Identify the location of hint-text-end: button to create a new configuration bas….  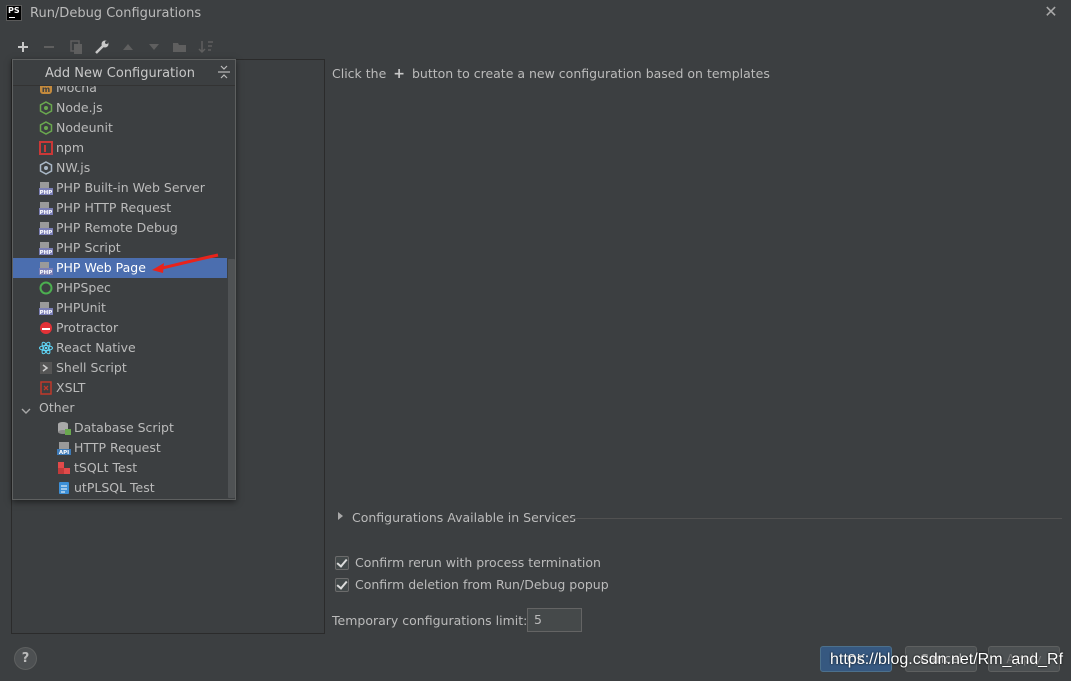
(590, 73).